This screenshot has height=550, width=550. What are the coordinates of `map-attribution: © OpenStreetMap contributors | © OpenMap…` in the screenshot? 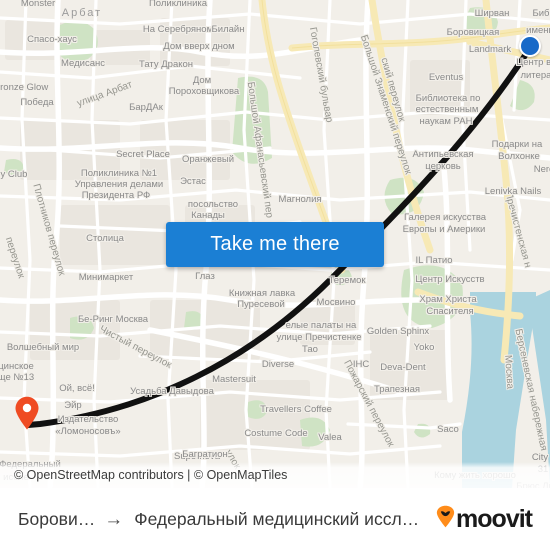 It's located at (275, 475).